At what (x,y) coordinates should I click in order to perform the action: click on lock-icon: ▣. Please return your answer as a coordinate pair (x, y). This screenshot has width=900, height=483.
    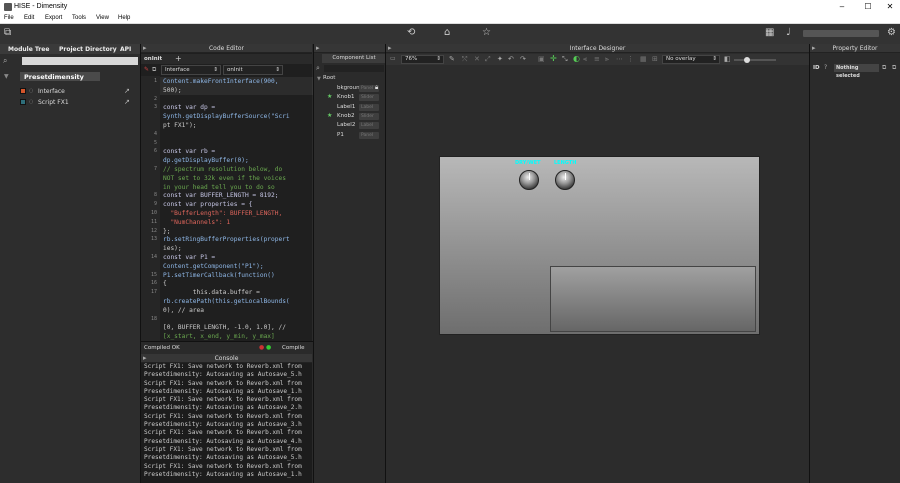
    Looking at the image, I should click on (541, 59).